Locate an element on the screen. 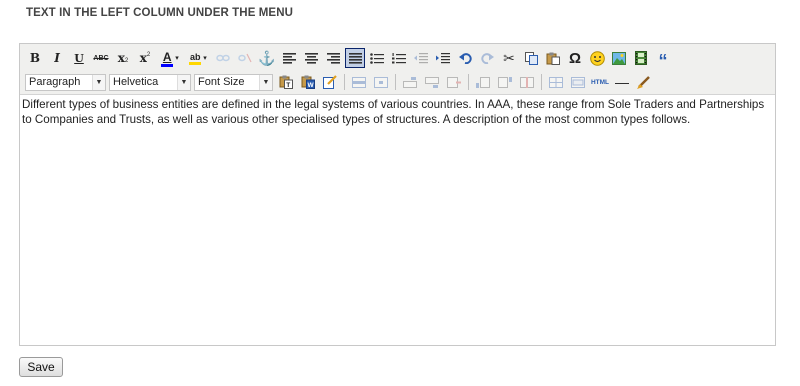 This screenshot has height=386, width=800. bold-button: B is located at coordinates (35, 58).